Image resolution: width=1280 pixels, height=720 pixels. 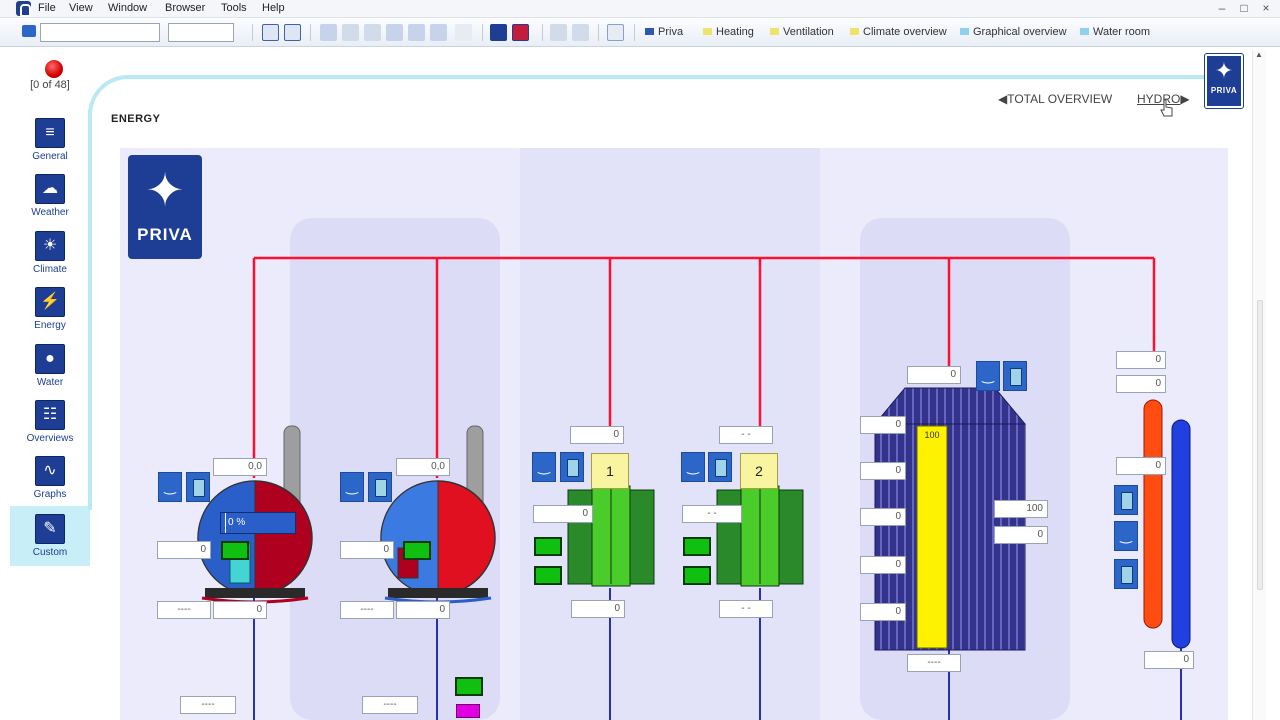 I want to click on boiler-1-status-button, so click(x=198, y=487).